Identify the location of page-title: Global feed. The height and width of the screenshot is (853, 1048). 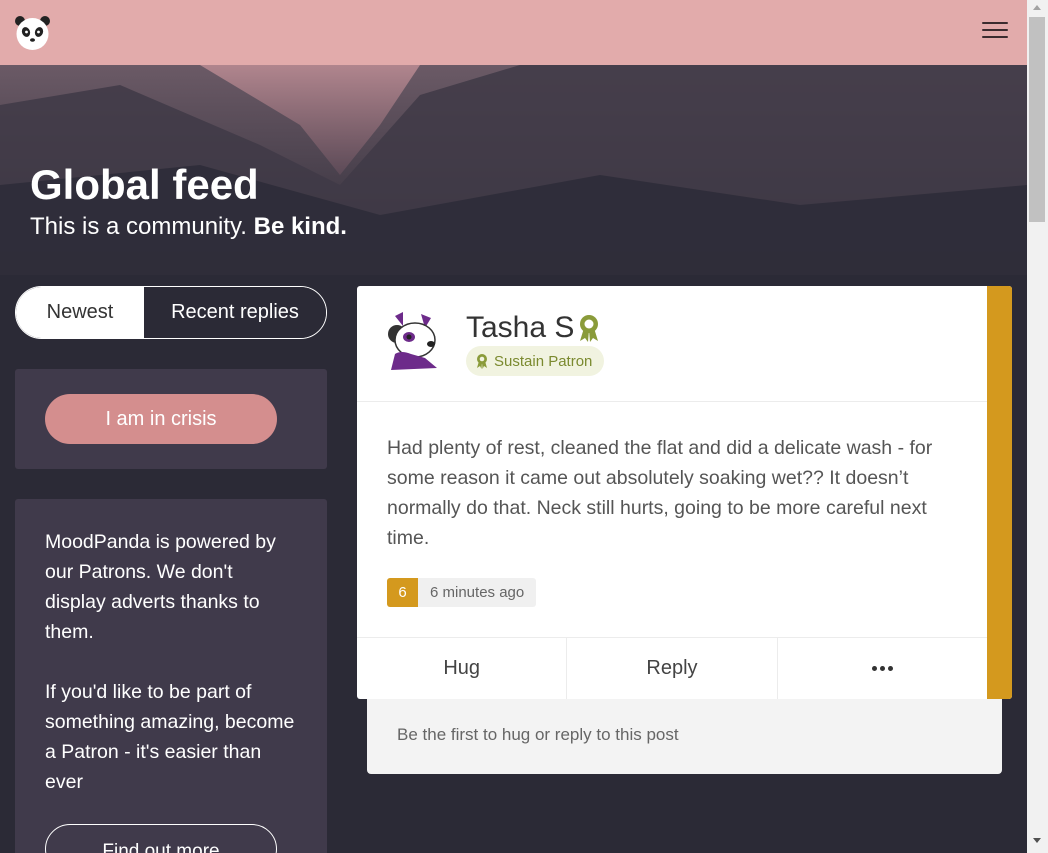
(144, 184).